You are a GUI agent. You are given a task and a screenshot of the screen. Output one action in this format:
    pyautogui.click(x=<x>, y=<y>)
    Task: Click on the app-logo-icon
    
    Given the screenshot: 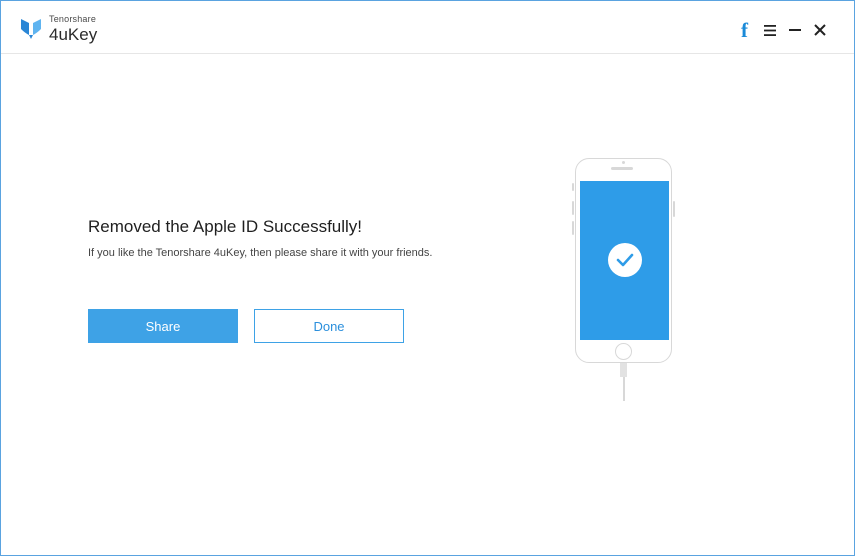 What is the action you would take?
    pyautogui.click(x=31, y=29)
    